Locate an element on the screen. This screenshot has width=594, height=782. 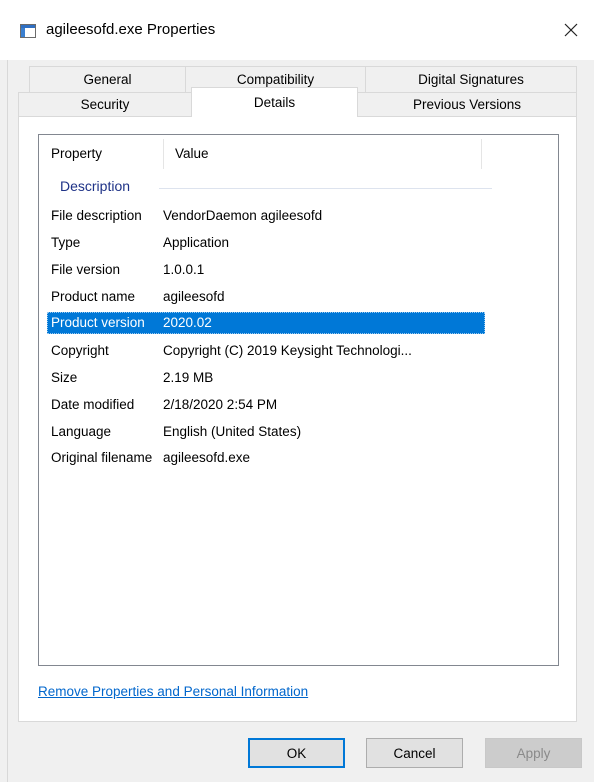
tab-previous-versions: Previous Versions is located at coordinates (467, 104).